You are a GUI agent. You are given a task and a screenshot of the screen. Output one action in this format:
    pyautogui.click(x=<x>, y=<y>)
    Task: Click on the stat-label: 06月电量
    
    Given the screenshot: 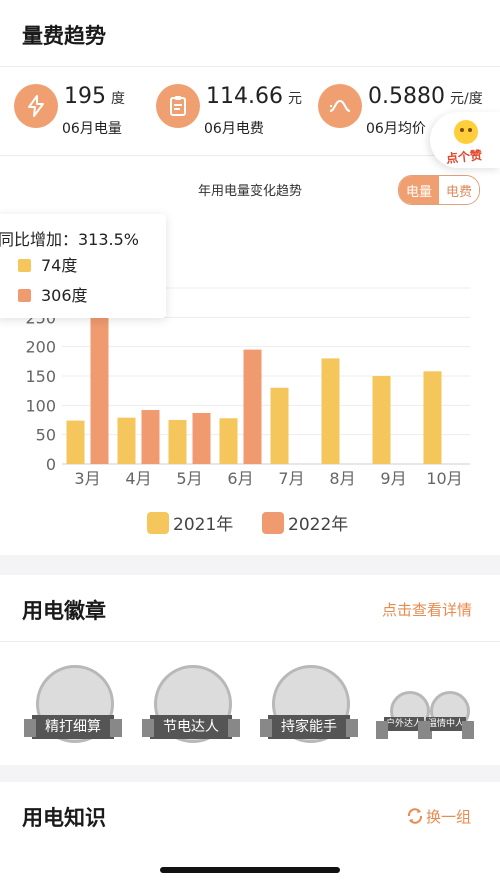 What is the action you would take?
    pyautogui.click(x=92, y=129)
    